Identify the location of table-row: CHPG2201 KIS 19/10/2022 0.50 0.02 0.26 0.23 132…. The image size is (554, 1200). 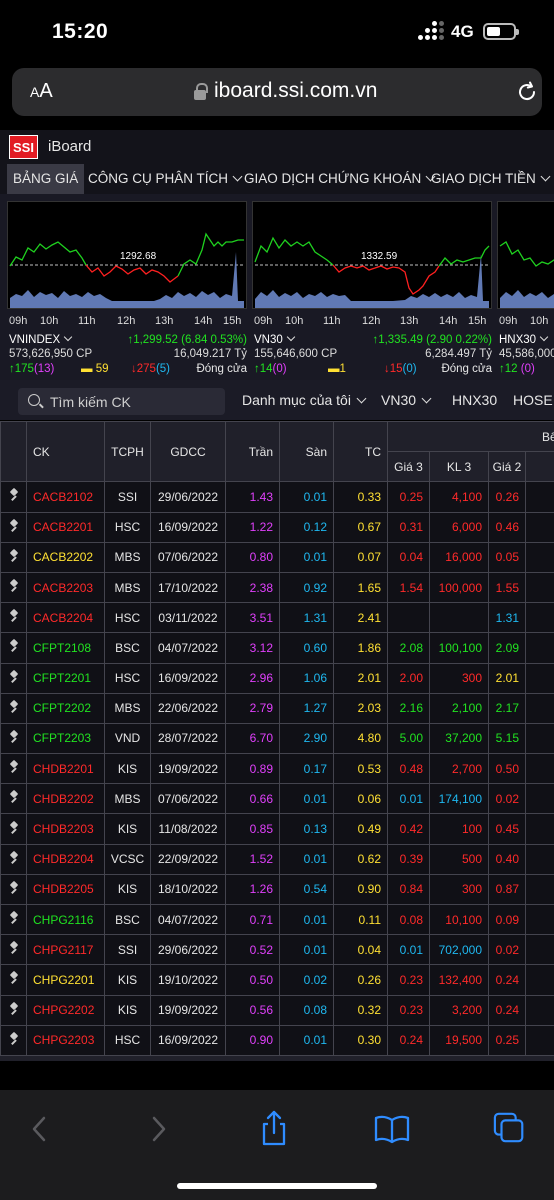
(277, 980).